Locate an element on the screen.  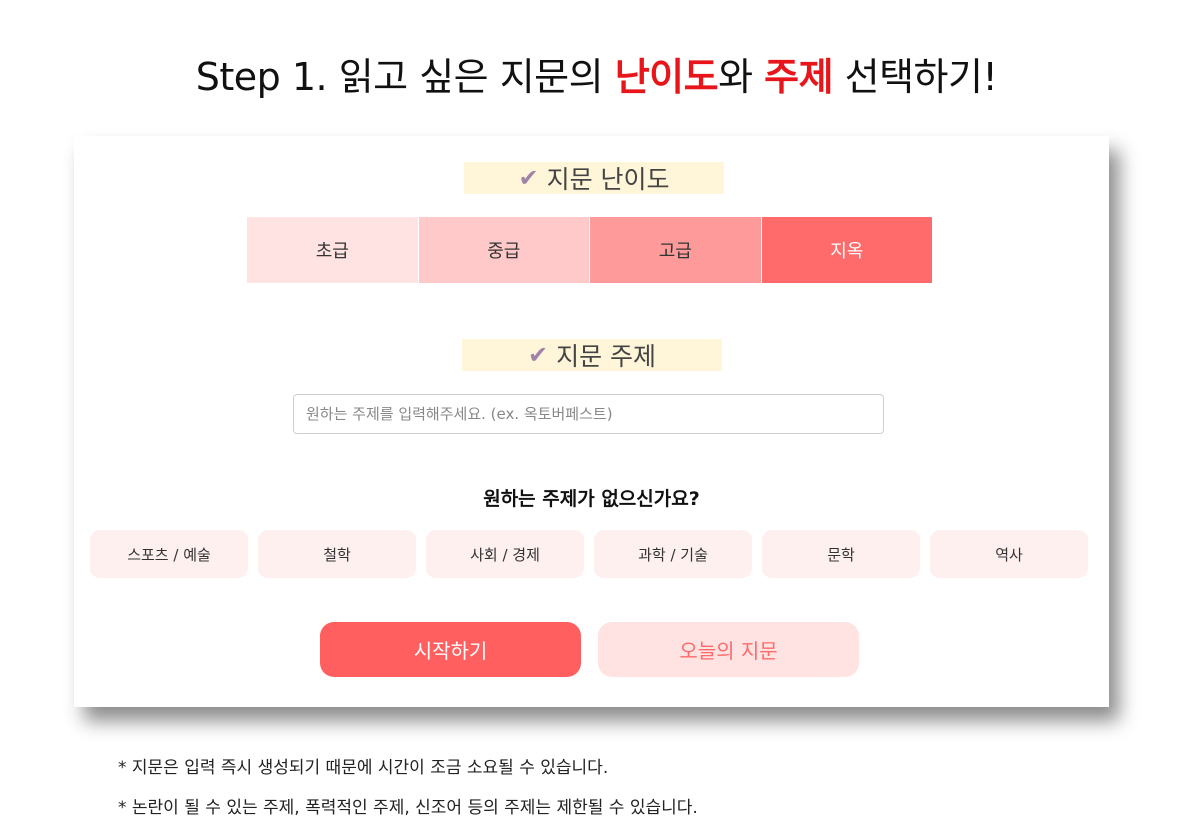
topic-input is located at coordinates (588, 414).